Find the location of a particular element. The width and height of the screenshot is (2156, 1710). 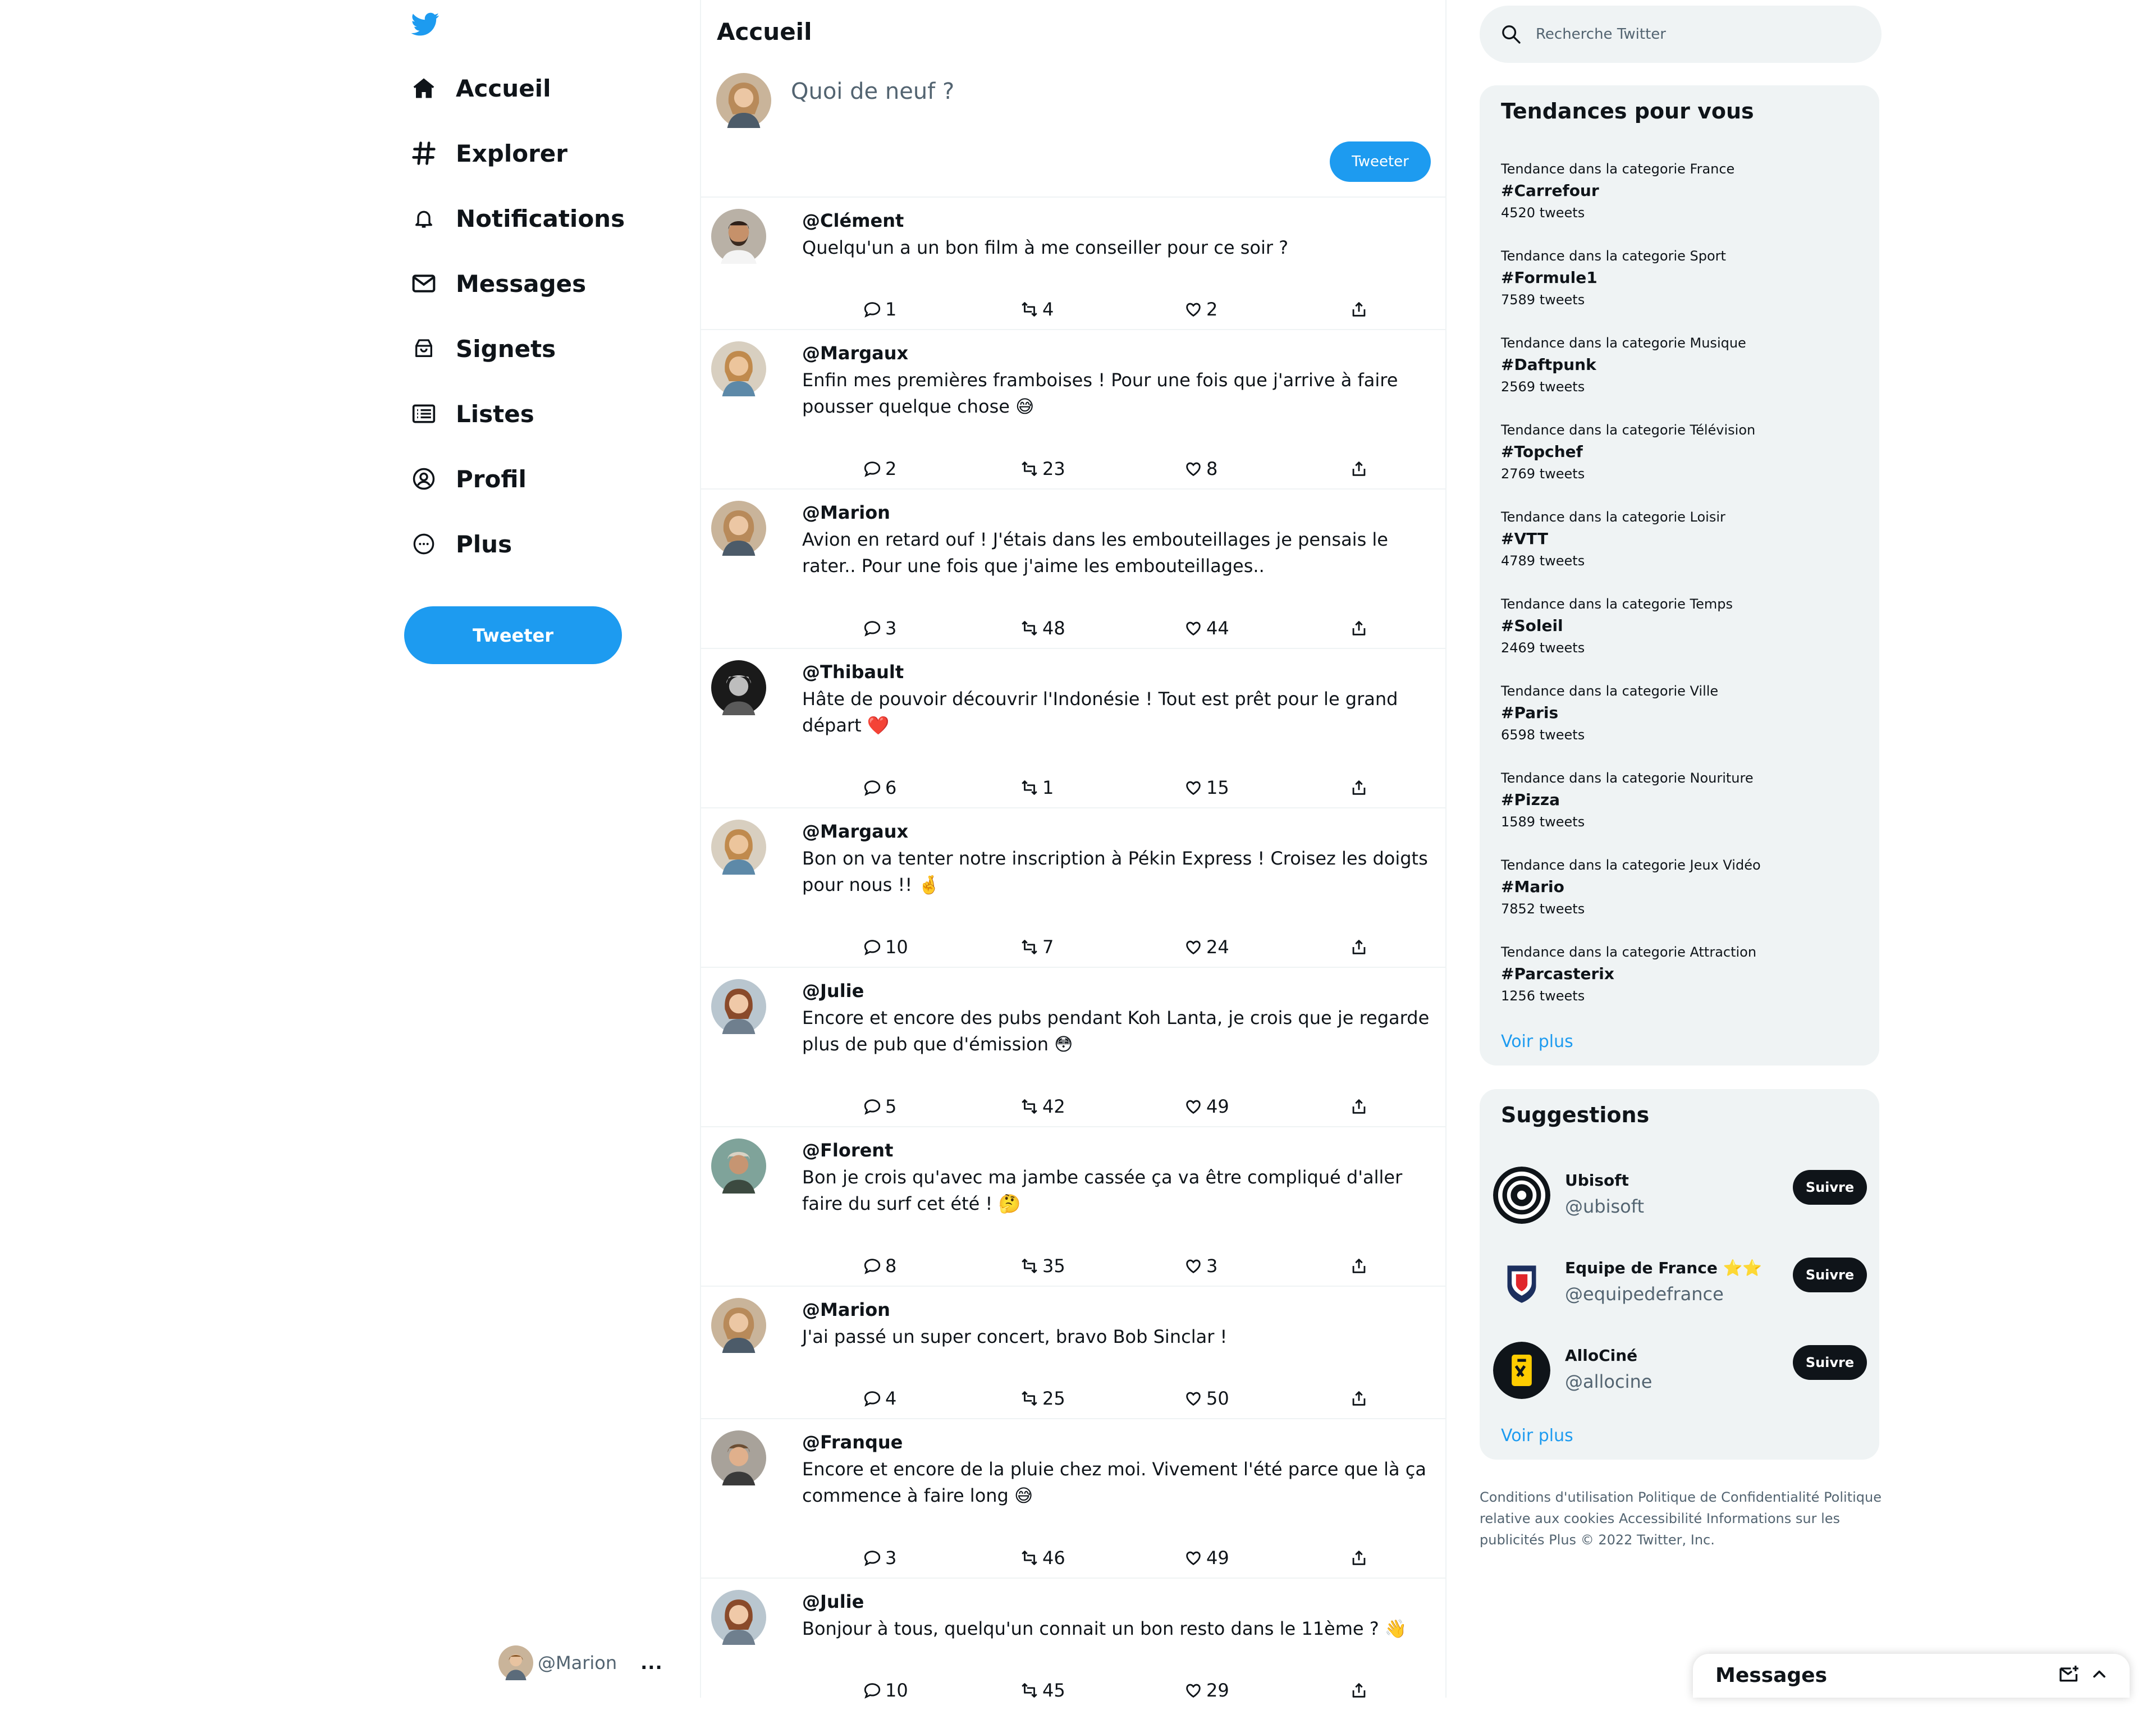

nav-item-messages: Messages is located at coordinates (489, 283).